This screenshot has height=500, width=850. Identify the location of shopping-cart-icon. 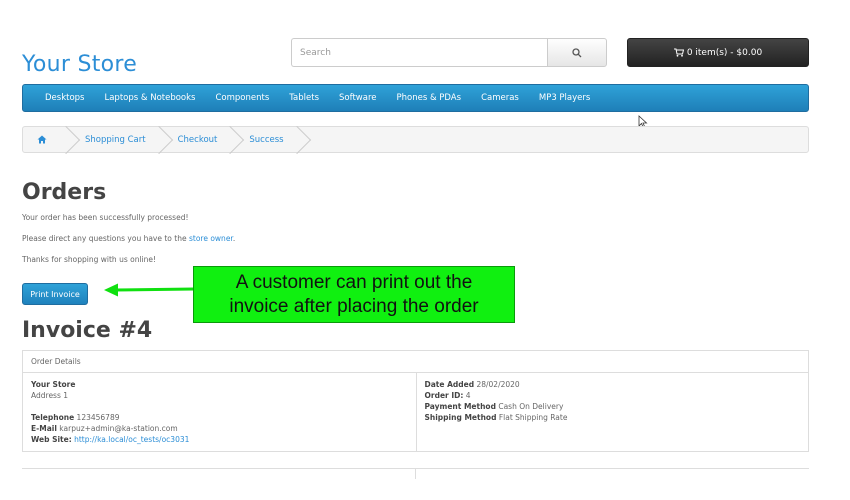
(678, 52).